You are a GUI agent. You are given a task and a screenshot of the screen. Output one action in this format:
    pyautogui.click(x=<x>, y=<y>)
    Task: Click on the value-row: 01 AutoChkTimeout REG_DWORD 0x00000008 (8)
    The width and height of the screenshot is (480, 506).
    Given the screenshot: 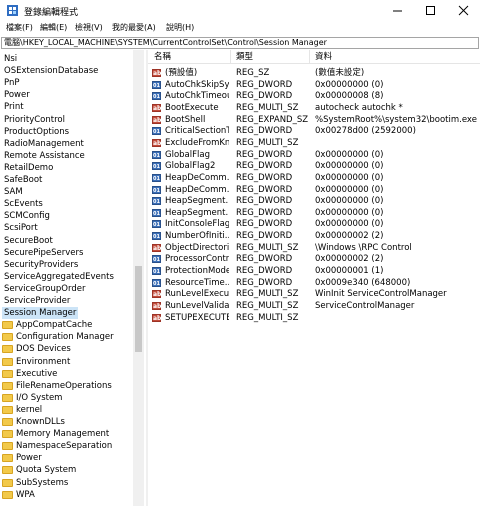 What is the action you would take?
    pyautogui.click(x=314, y=96)
    